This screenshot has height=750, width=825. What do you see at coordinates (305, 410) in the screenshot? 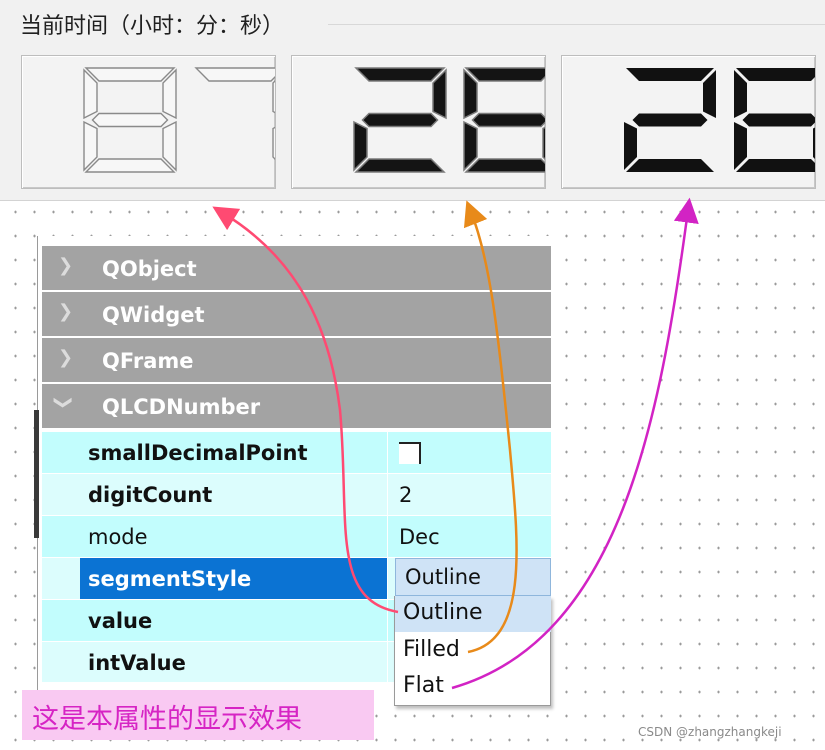
I see `outline-arrow` at bounding box center [305, 410].